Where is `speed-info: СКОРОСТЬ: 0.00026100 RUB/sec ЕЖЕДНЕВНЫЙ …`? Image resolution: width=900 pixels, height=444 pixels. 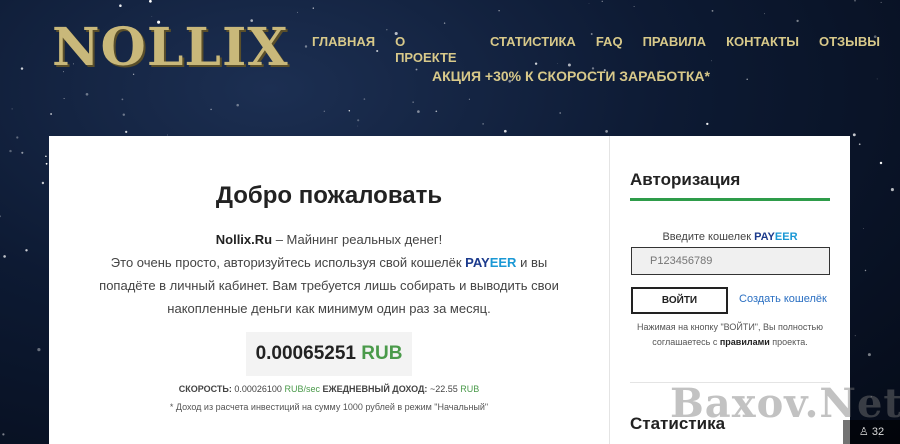
speed-info: СКОРОСТЬ: 0.00026100 RUB/sec ЕЖЕДНЕВНЫЙ … is located at coordinates (329, 389).